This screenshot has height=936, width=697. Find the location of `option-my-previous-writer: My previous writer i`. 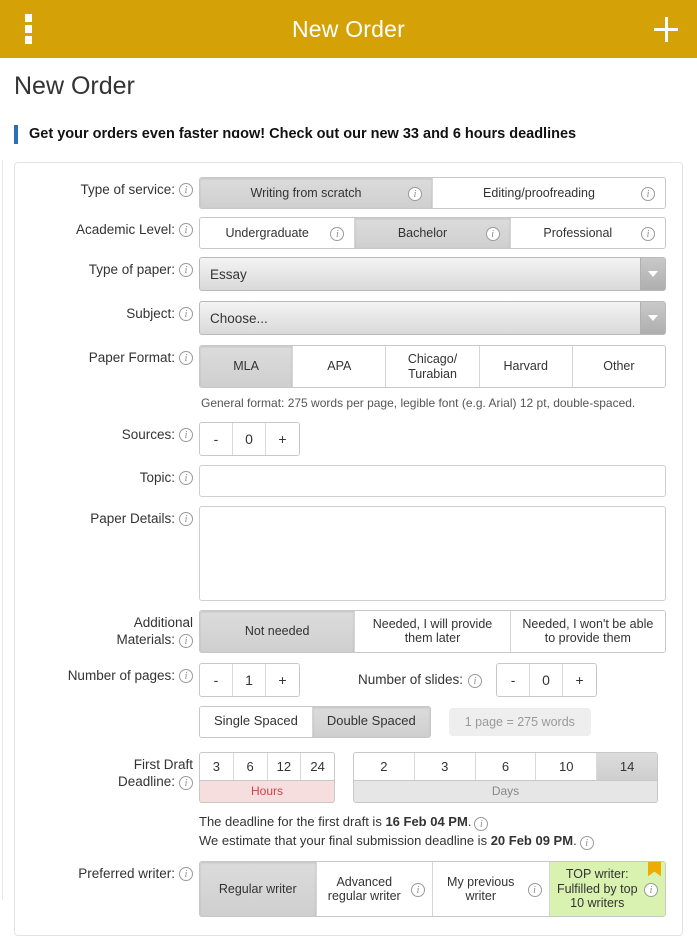

option-my-previous-writer: My previous writer i is located at coordinates (491, 888).